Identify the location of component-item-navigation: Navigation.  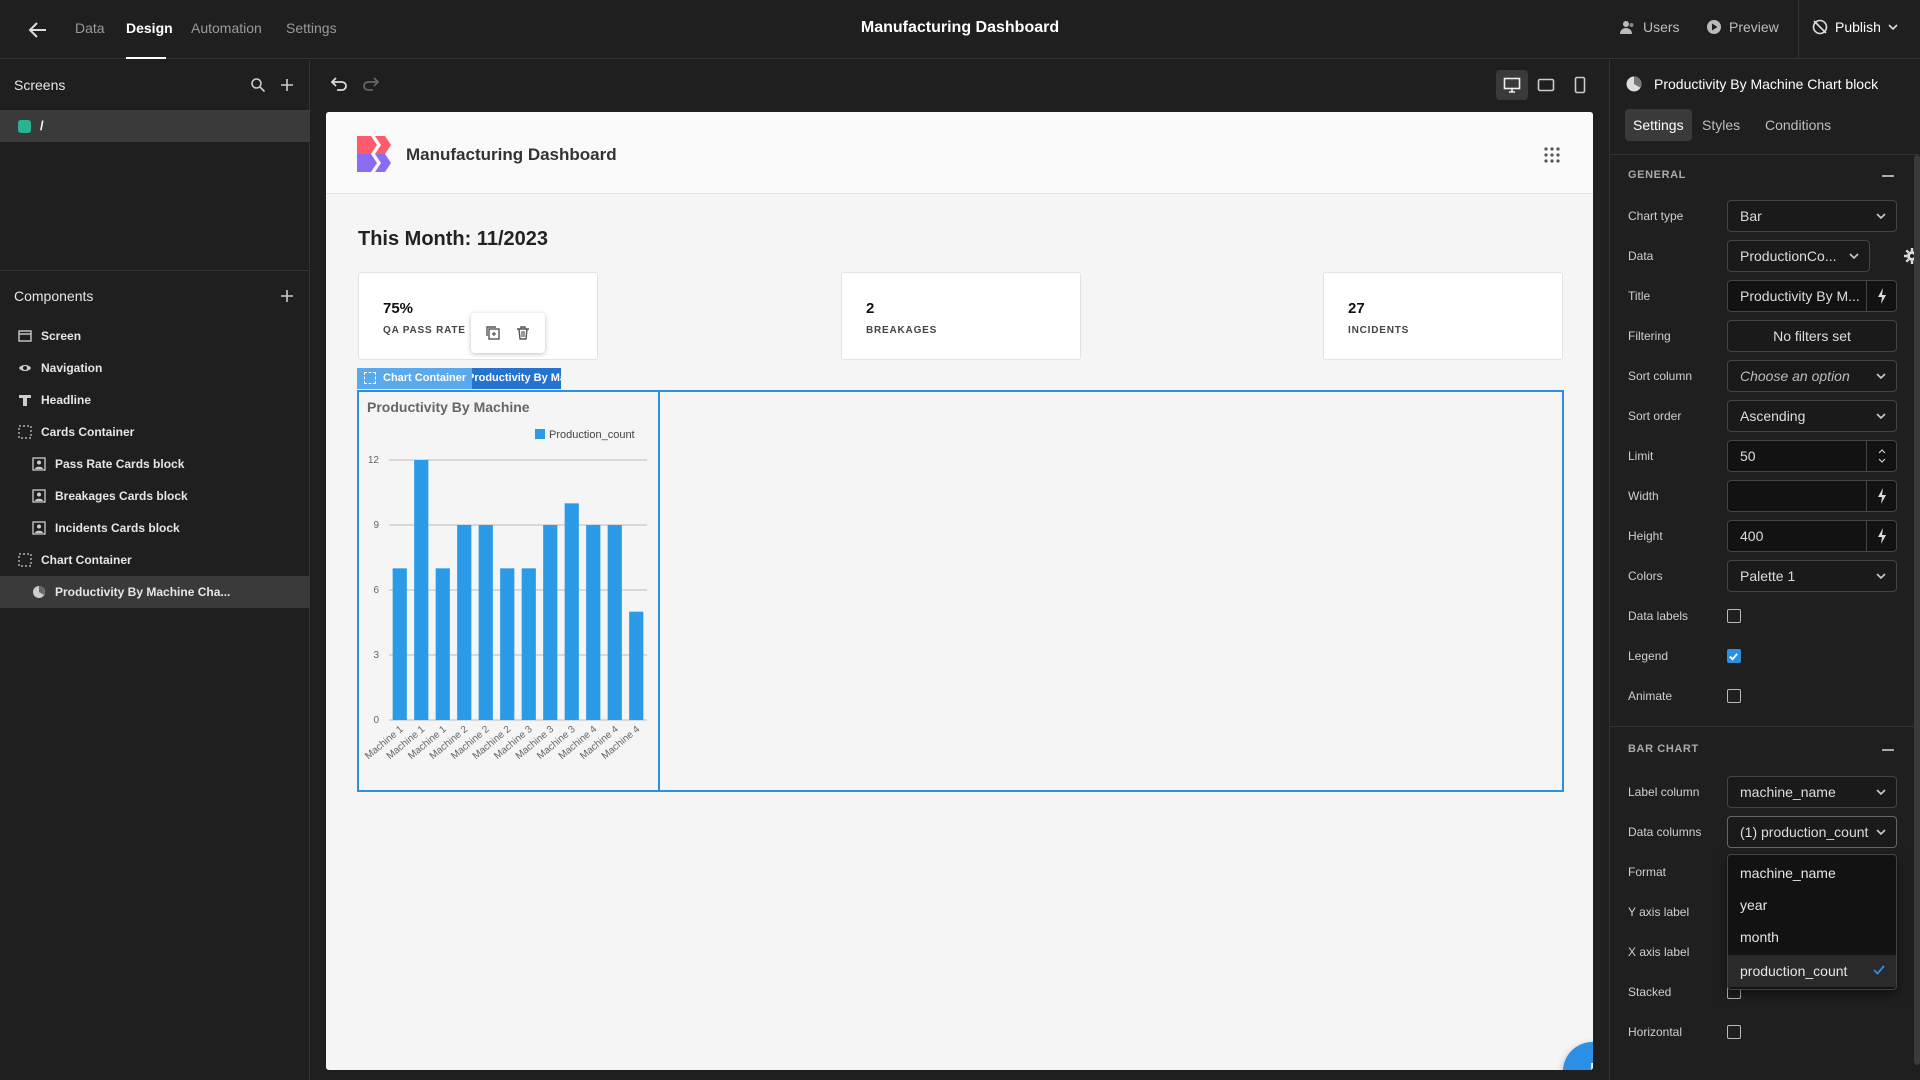
(155, 368).